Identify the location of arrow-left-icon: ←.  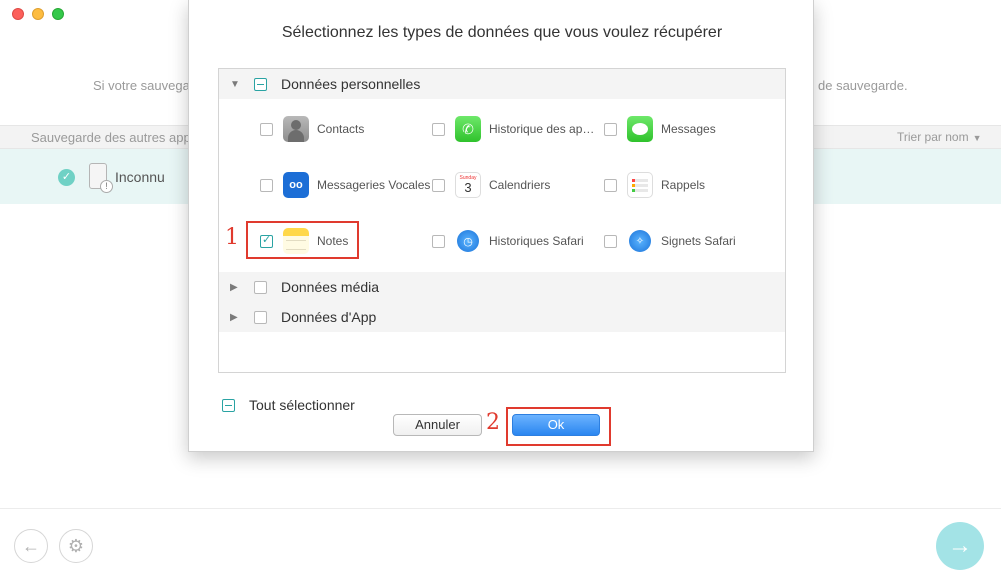
(31, 545).